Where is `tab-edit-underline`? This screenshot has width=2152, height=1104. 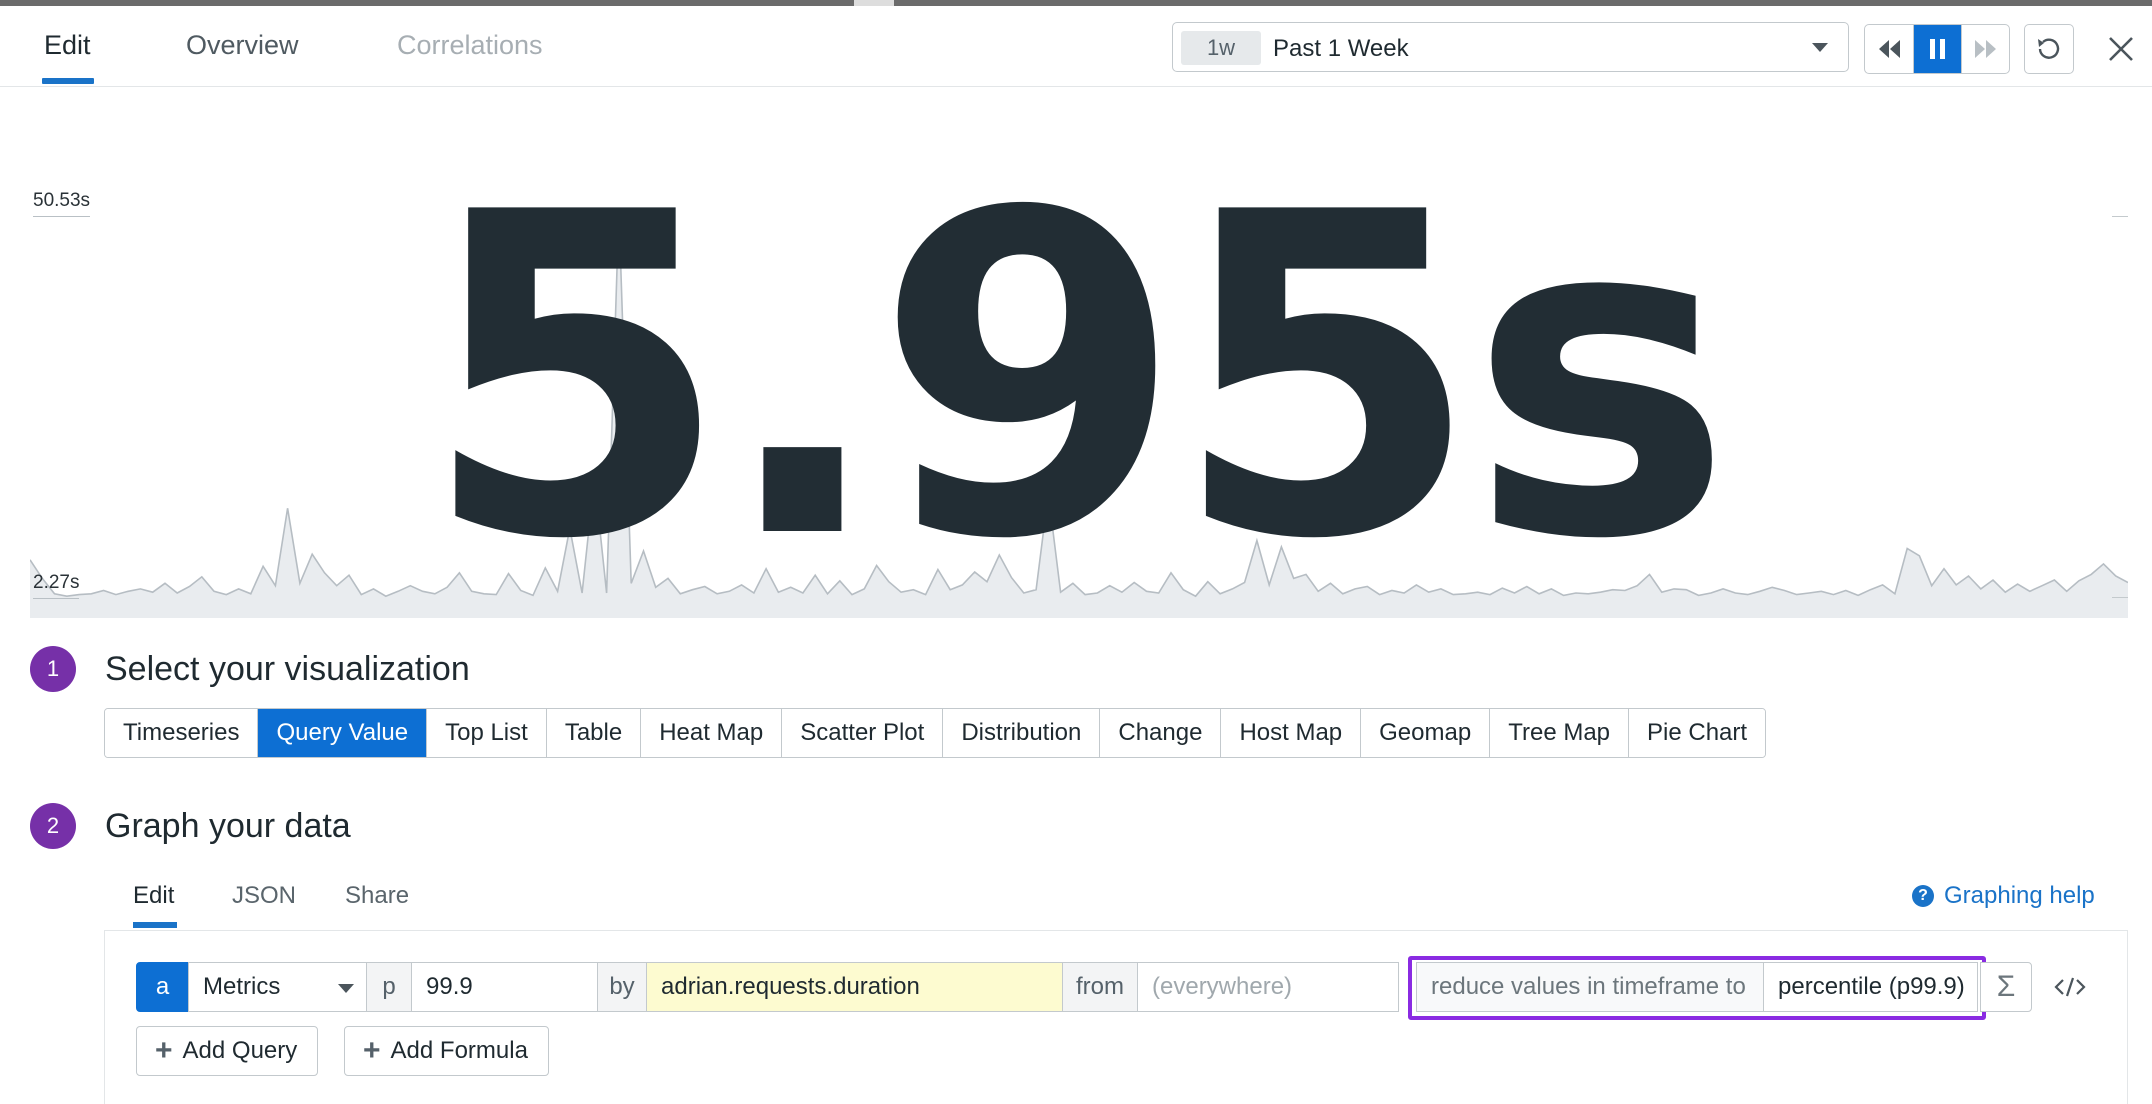
tab-edit-underline is located at coordinates (68, 81).